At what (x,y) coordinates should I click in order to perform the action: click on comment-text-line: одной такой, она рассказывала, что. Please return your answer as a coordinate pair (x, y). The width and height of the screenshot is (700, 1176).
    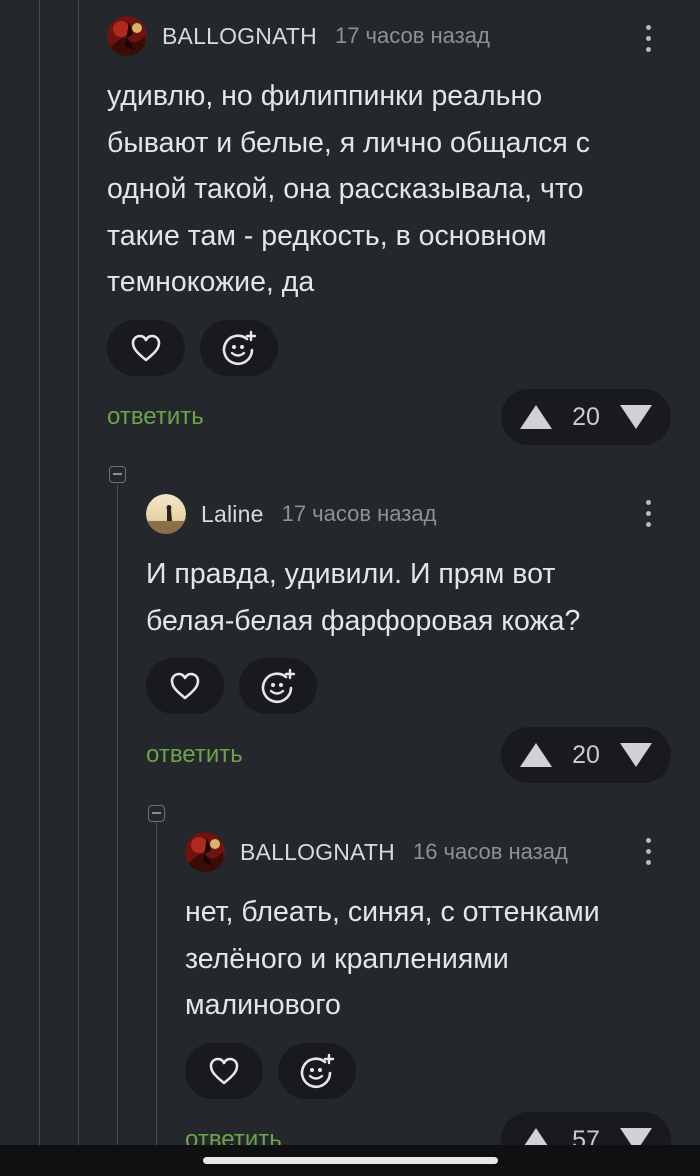
    Looking at the image, I should click on (345, 189).